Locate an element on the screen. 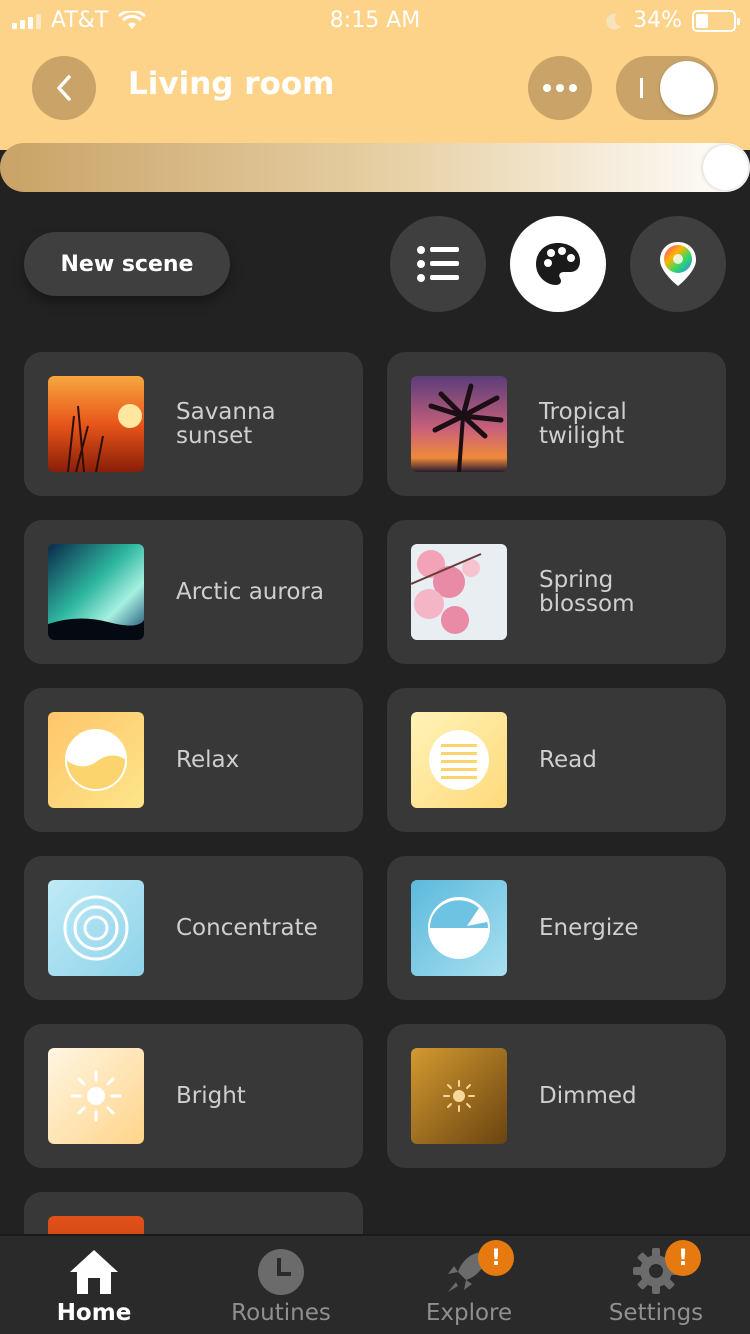 Image resolution: width=750 pixels, height=1334 pixels. scene-label: Read is located at coordinates (568, 760).